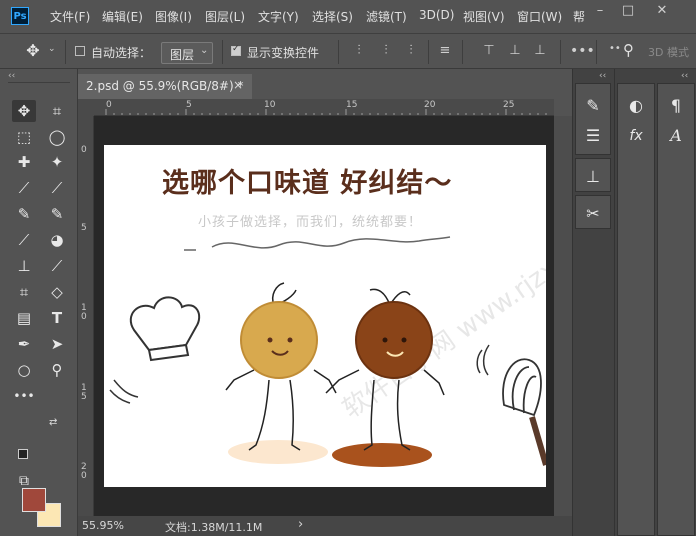 This screenshot has height=536, width=696. Describe the element at coordinates (103, 525) in the screenshot. I see `zoom-level: 55.95%` at that location.